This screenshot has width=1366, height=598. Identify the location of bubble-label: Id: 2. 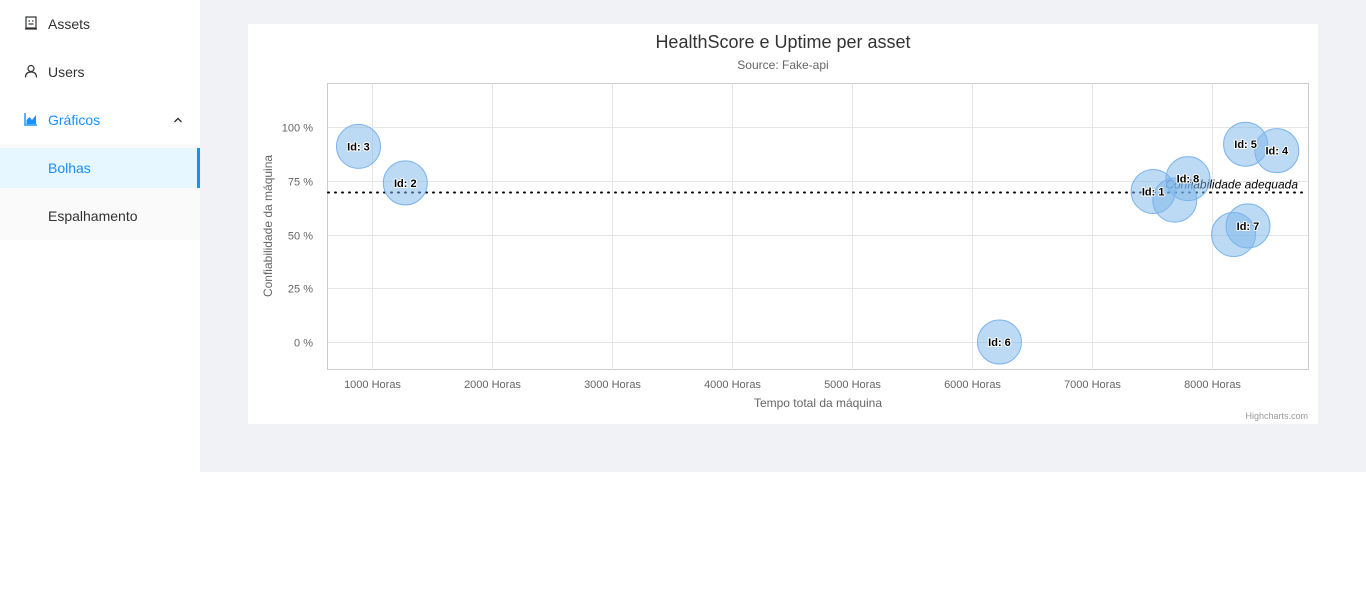
(405, 184).